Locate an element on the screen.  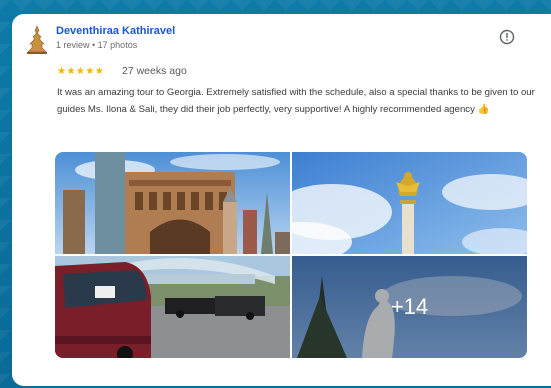
report-info-icon is located at coordinates (507, 37).